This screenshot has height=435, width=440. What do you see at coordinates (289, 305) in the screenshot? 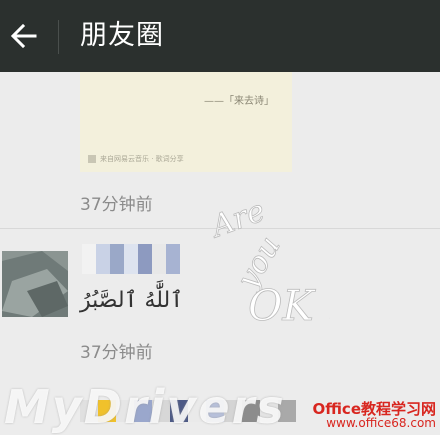
I see `svg-text: OK !` at bounding box center [289, 305].